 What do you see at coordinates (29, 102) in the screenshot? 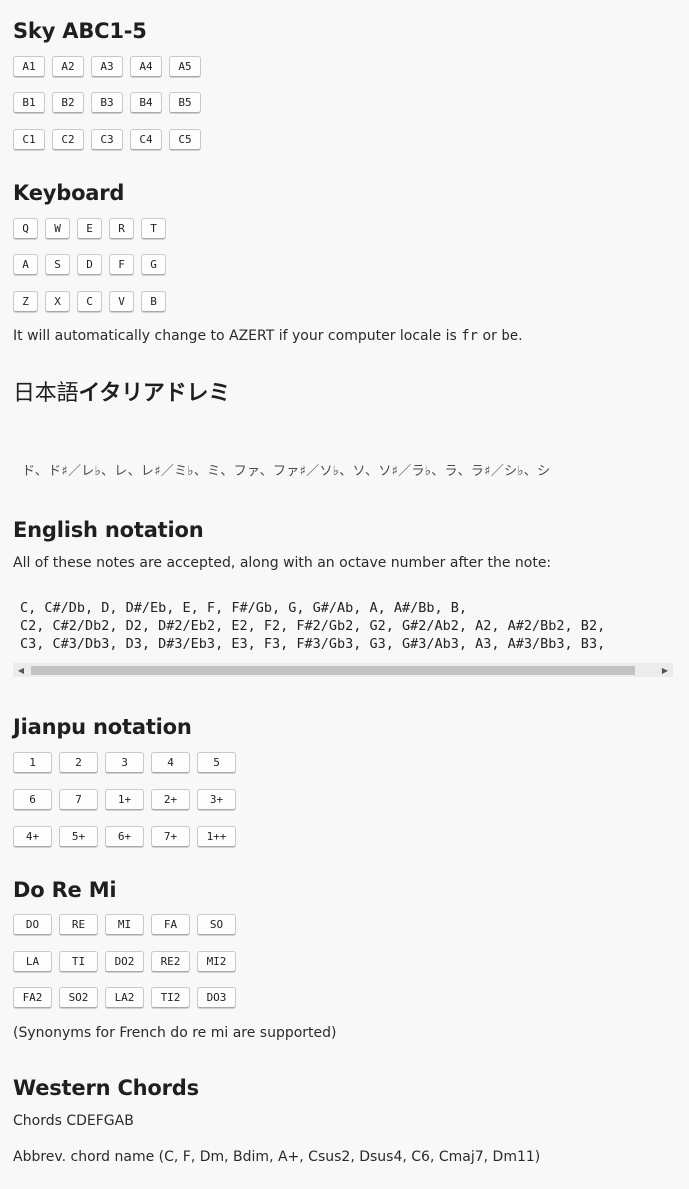
I see `key-button: B1` at bounding box center [29, 102].